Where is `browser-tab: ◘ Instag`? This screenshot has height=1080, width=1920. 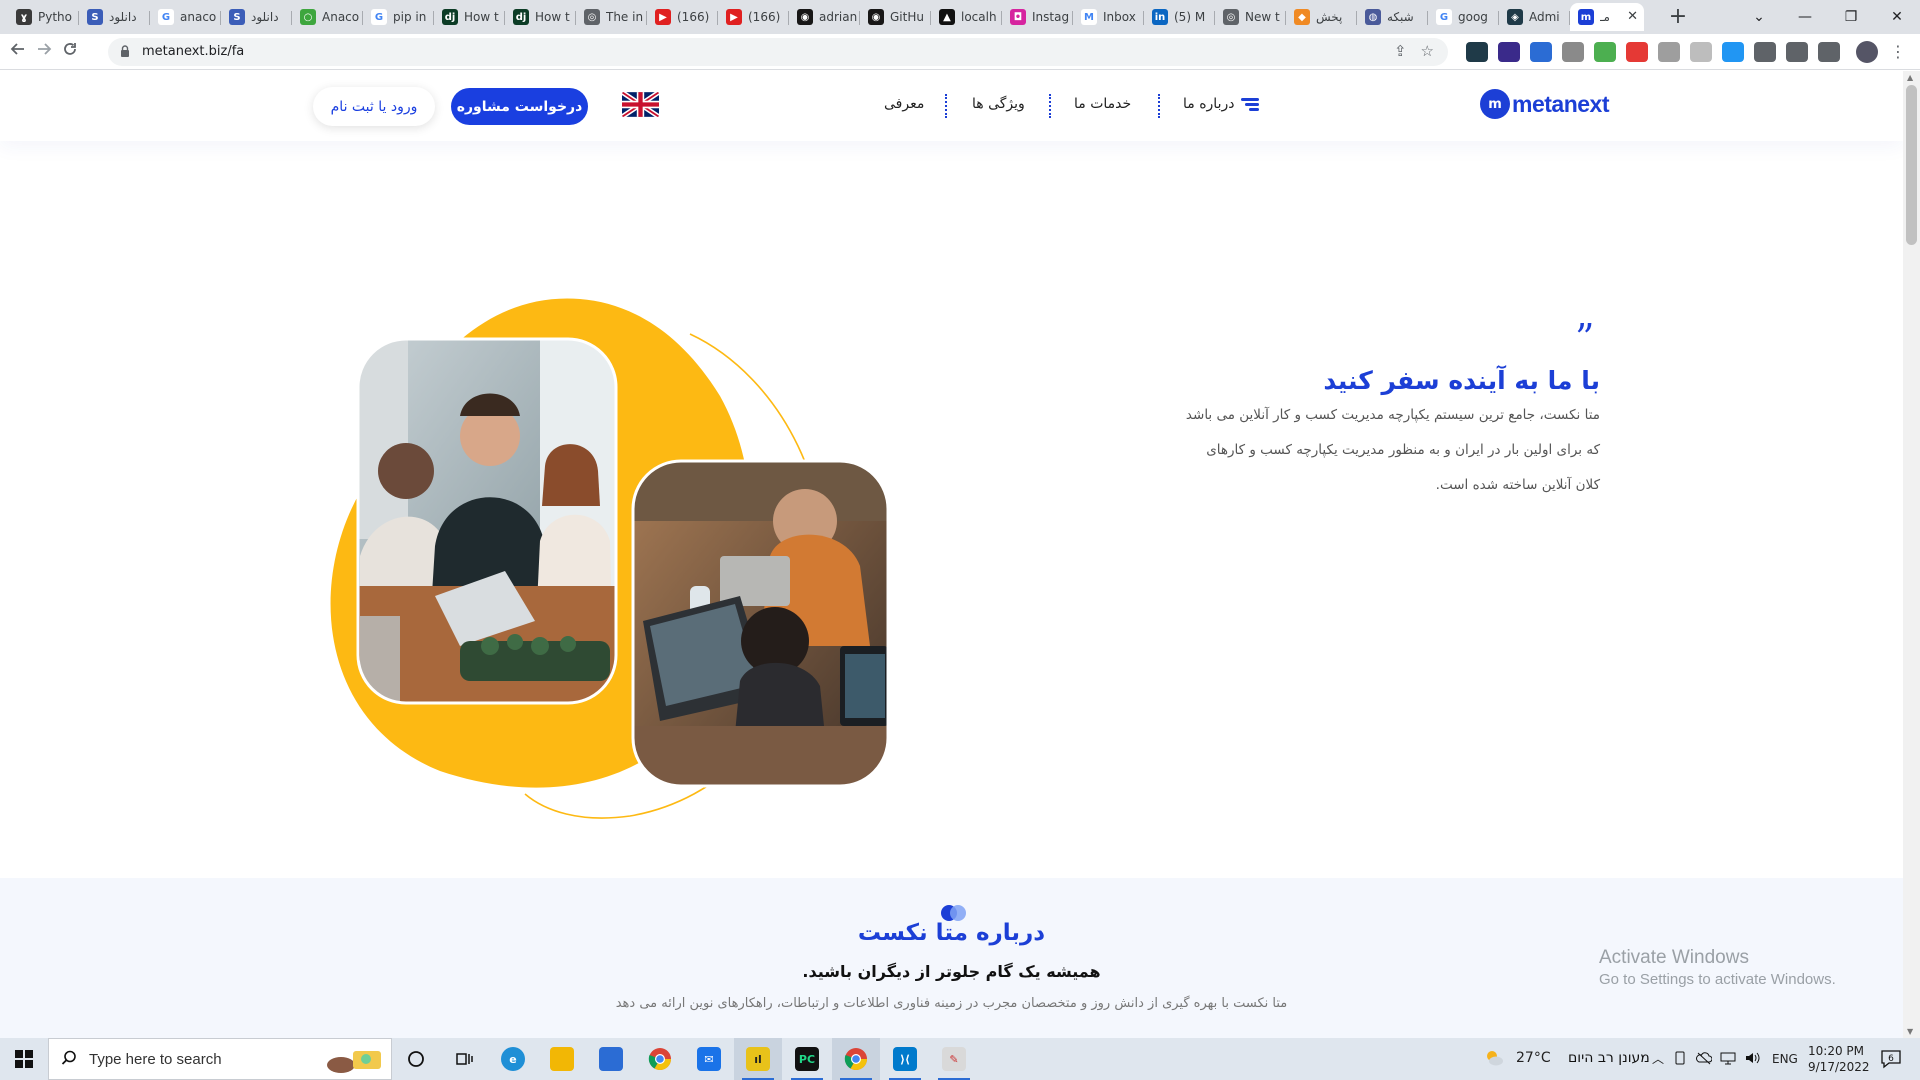 browser-tab: ◘ Instag is located at coordinates (1037, 17).